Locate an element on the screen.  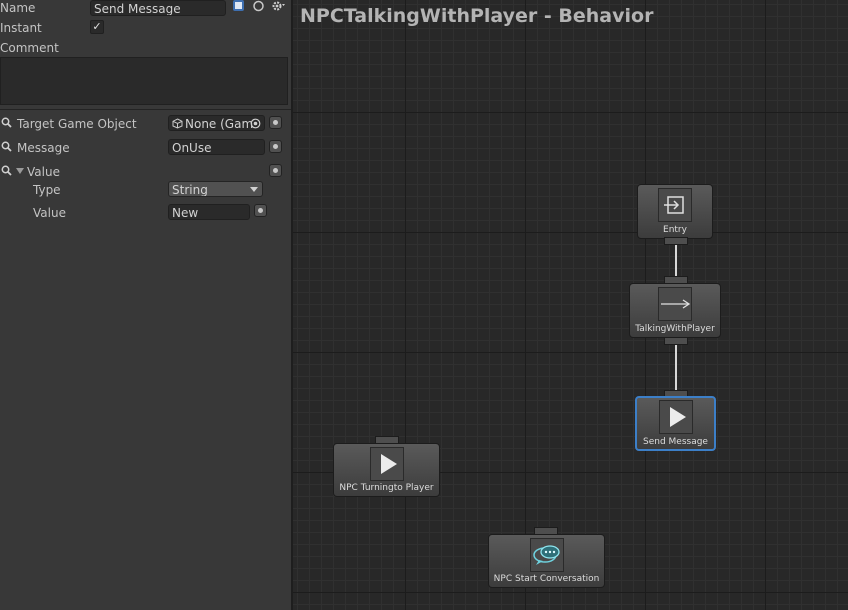
settings-gear-icon is located at coordinates (278, 6).